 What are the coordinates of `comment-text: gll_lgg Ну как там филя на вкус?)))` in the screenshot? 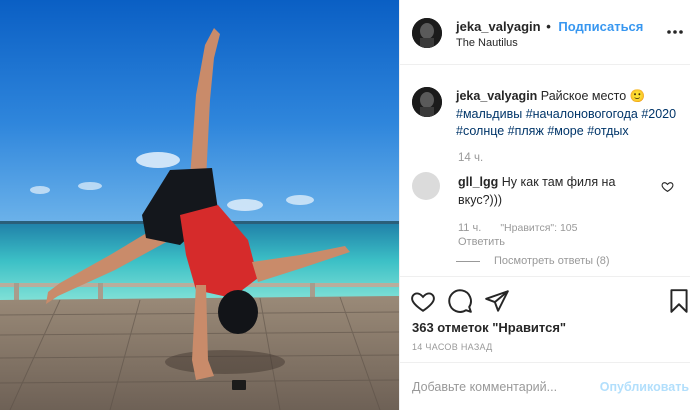 It's located at (558, 191).